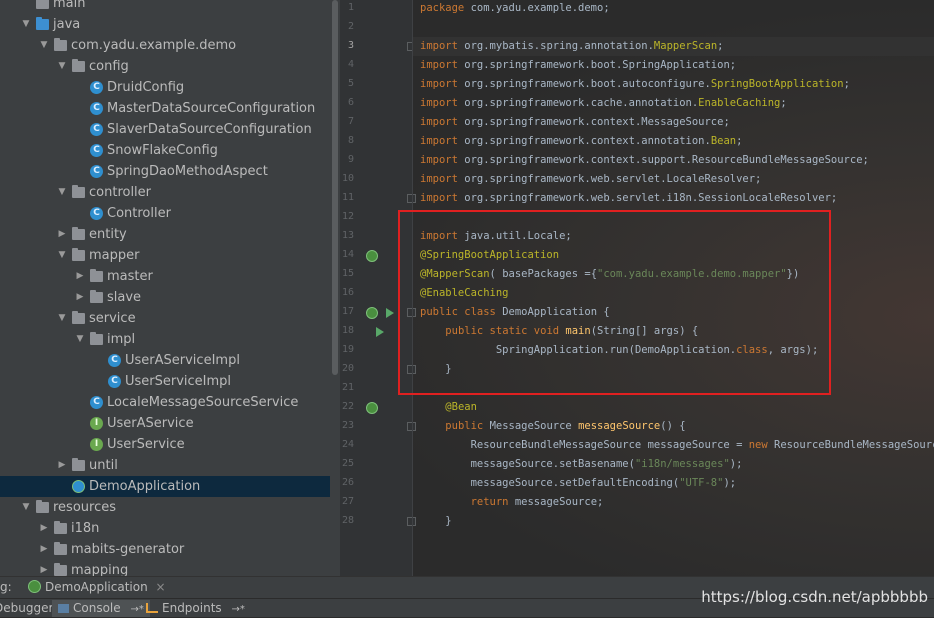 This screenshot has width=934, height=618. Describe the element at coordinates (96, 171) in the screenshot. I see `class-icon: C` at that location.